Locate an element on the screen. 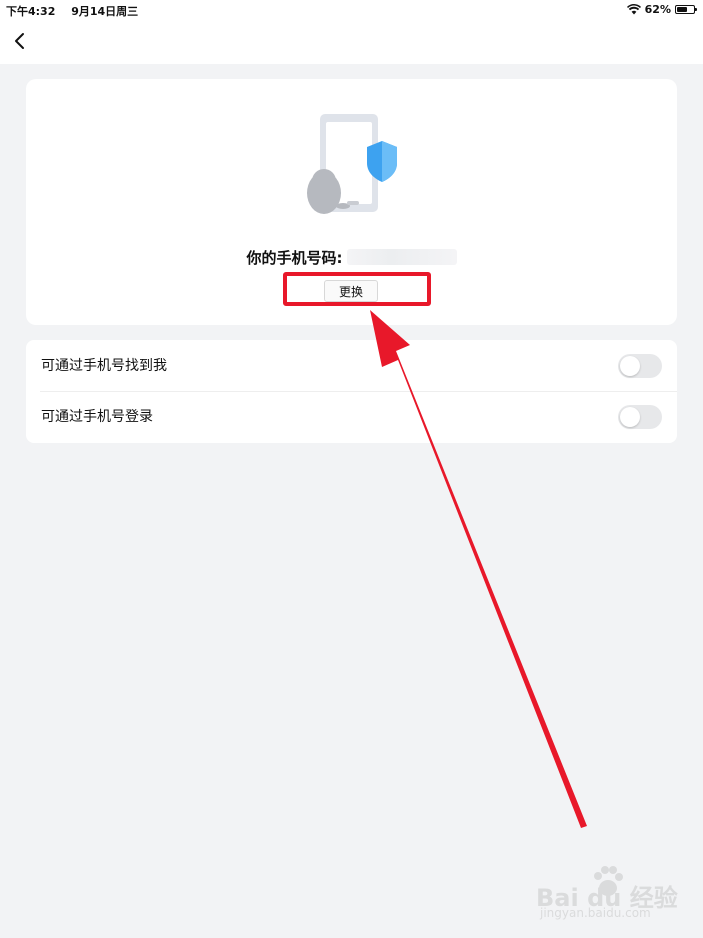 This screenshot has width=703, height=938. toggle-login-by-phone is located at coordinates (640, 417).